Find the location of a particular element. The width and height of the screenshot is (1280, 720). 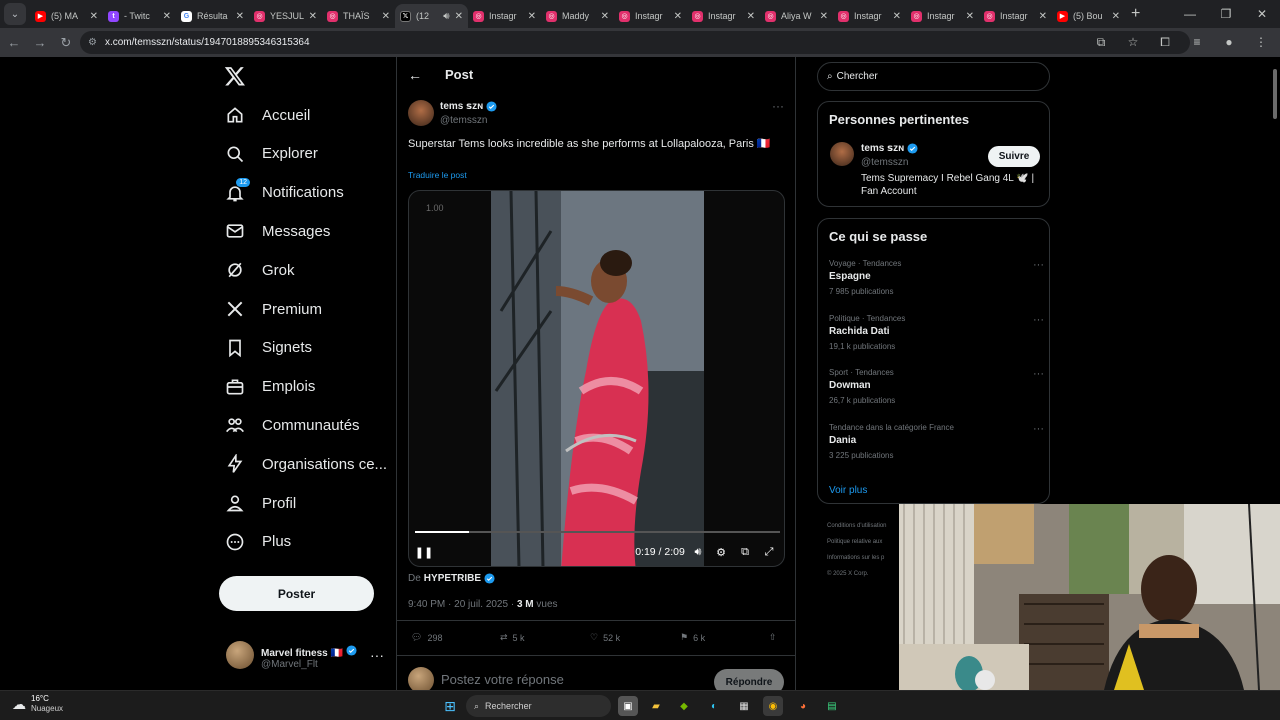

chrome-icon: ◉ is located at coordinates (773, 706).